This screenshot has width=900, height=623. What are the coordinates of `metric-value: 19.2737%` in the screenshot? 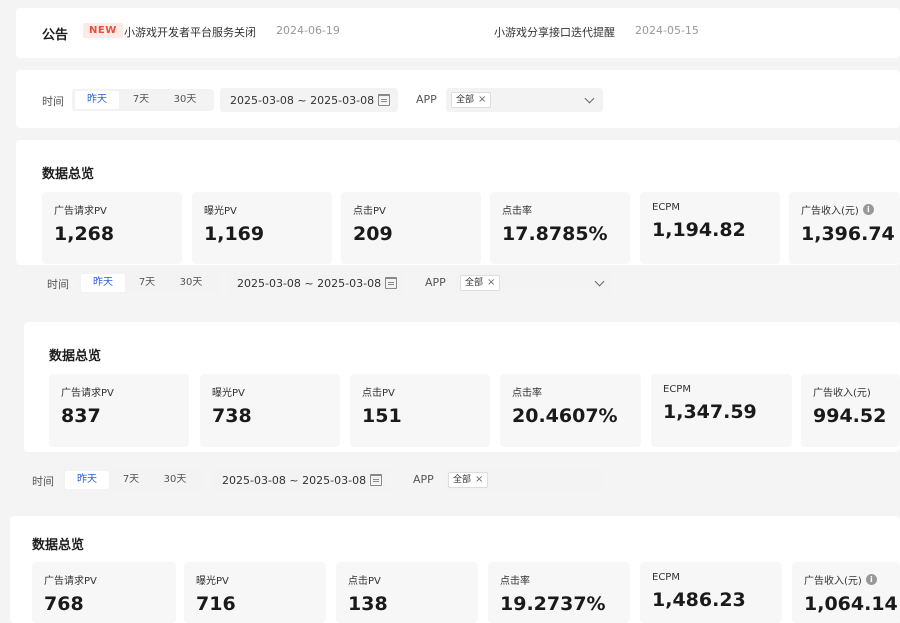 It's located at (553, 604).